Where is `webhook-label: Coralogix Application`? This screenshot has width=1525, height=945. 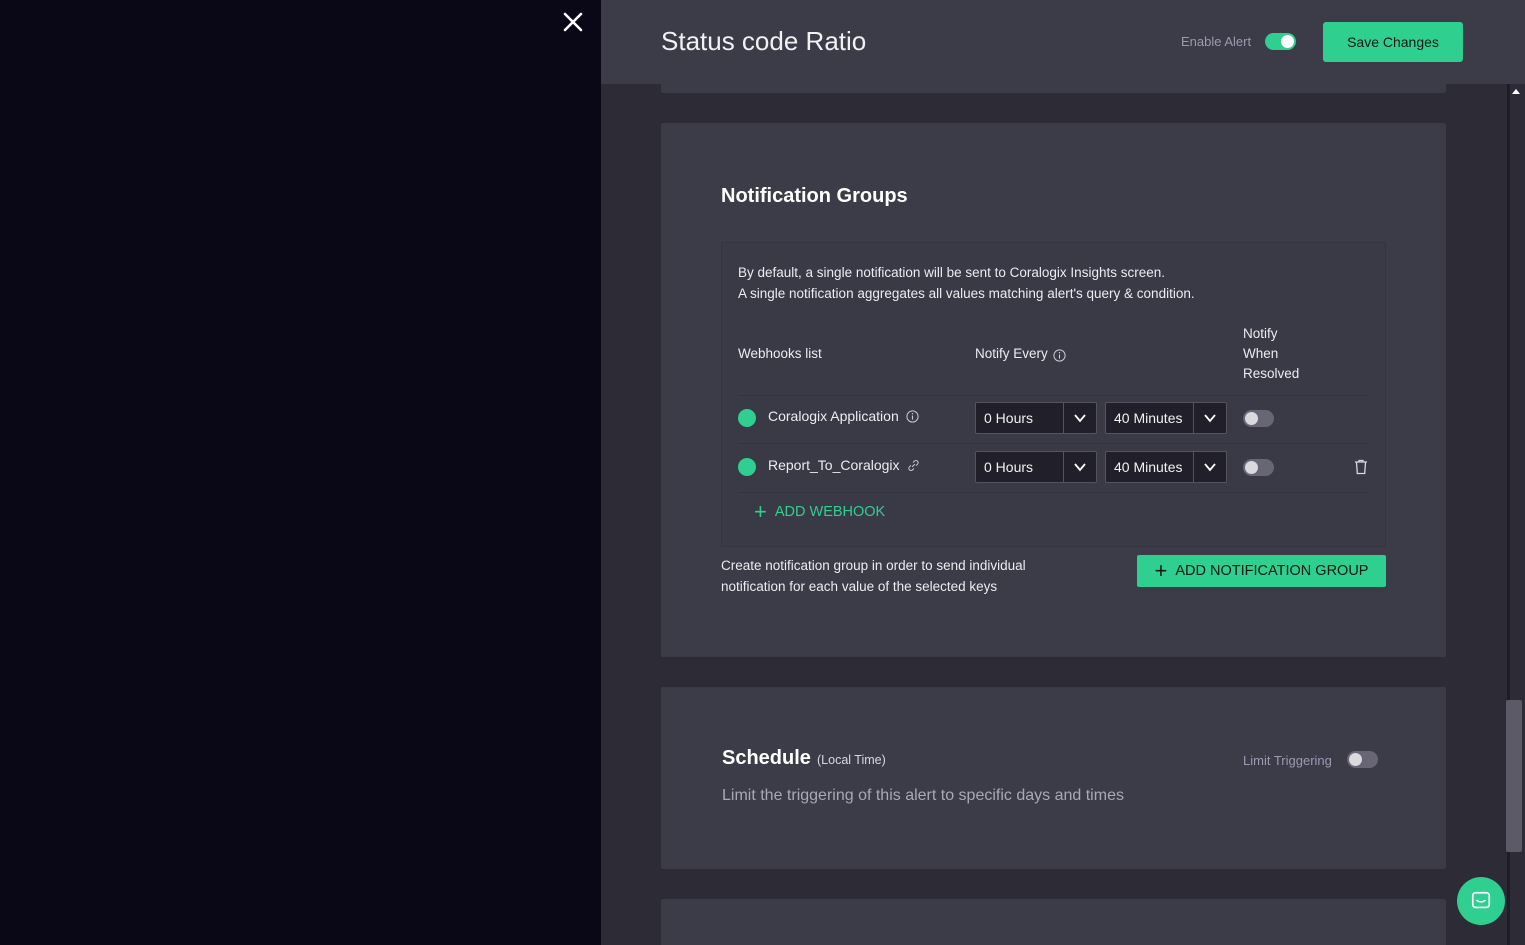 webhook-label: Coralogix Application is located at coordinates (833, 416).